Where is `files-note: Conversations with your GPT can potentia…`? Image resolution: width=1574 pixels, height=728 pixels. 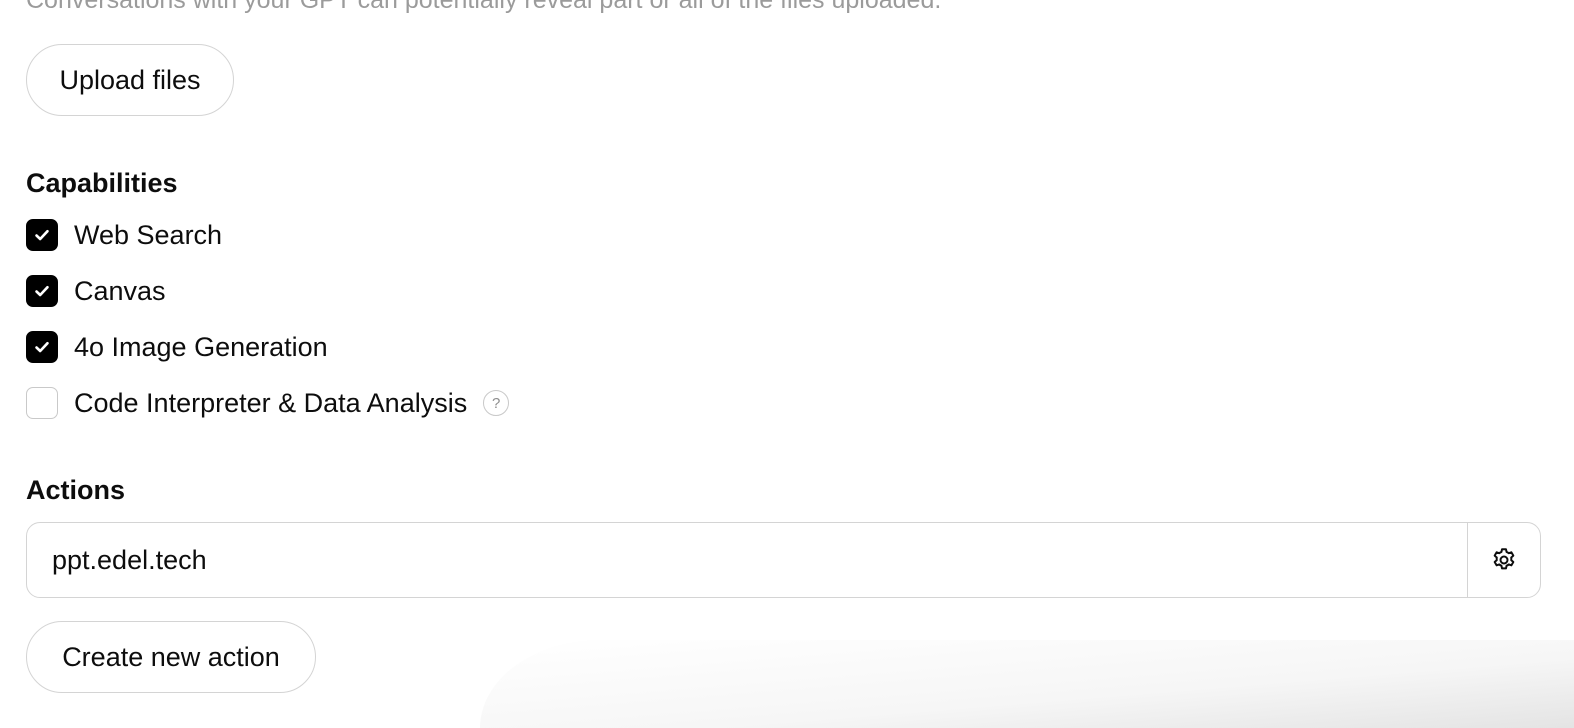 files-note: Conversations with your GPT can potentia… is located at coordinates (484, 7).